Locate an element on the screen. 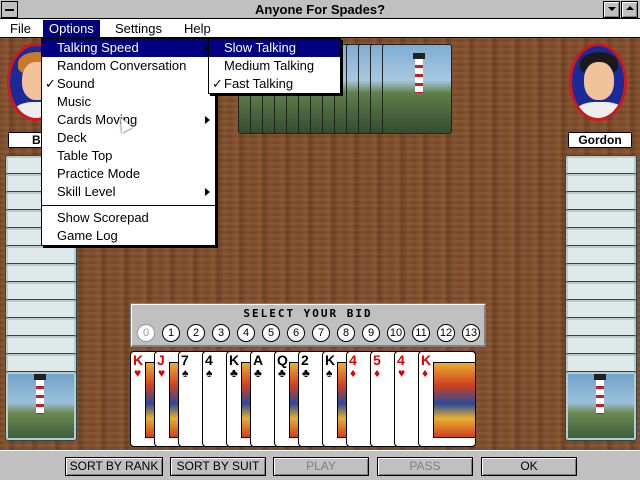 This screenshot has height=480, width=640. bid-button-1: 1 is located at coordinates (171, 333).